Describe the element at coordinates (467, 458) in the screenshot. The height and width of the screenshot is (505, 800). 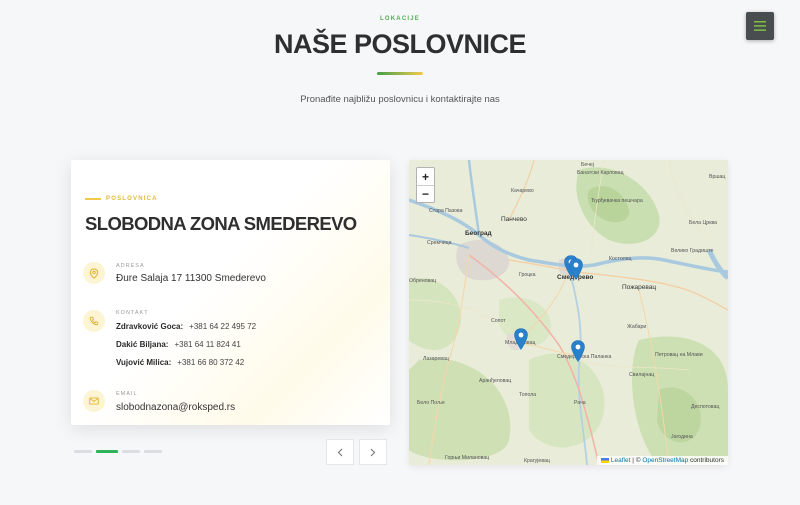
I see `map-label: Горњи Милановац` at that location.